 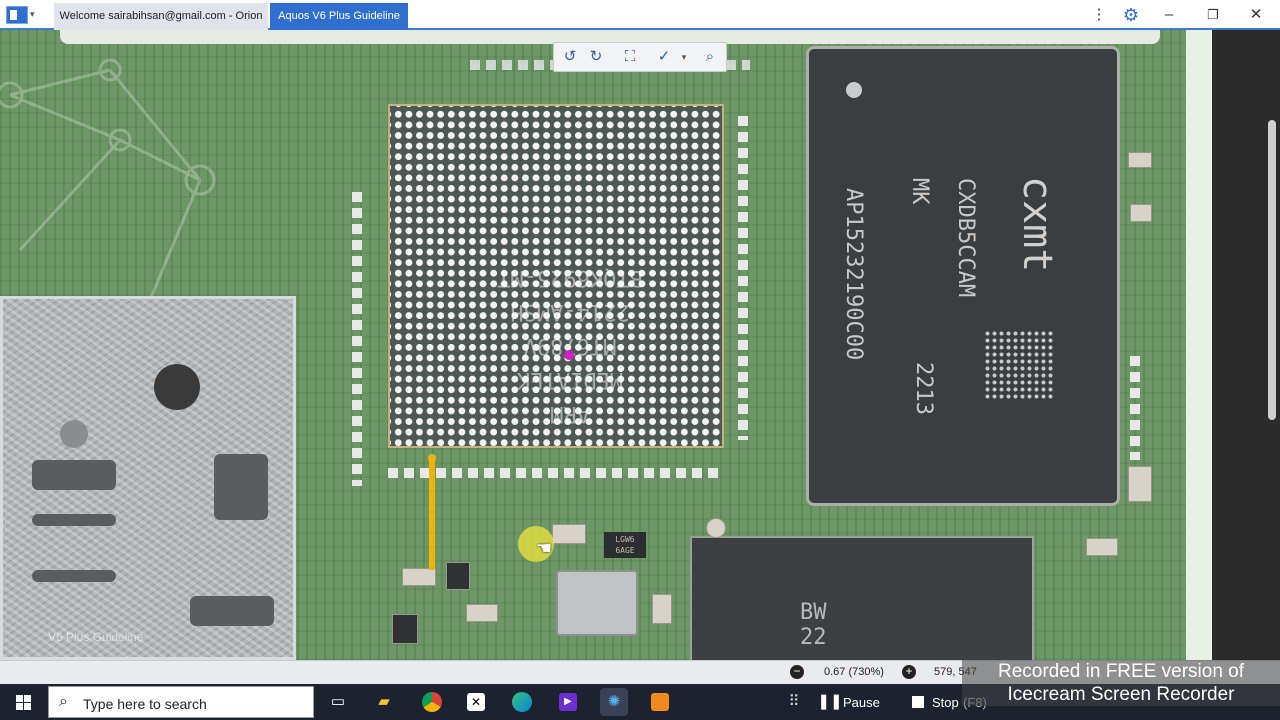 What do you see at coordinates (923, 388) in the screenshot?
I see `memory-line4: 2213` at bounding box center [923, 388].